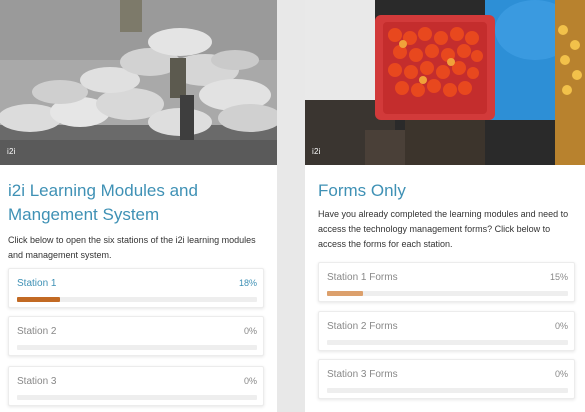  Describe the element at coordinates (136, 288) in the screenshot. I see `station-1-card: Station 1 18%` at that location.